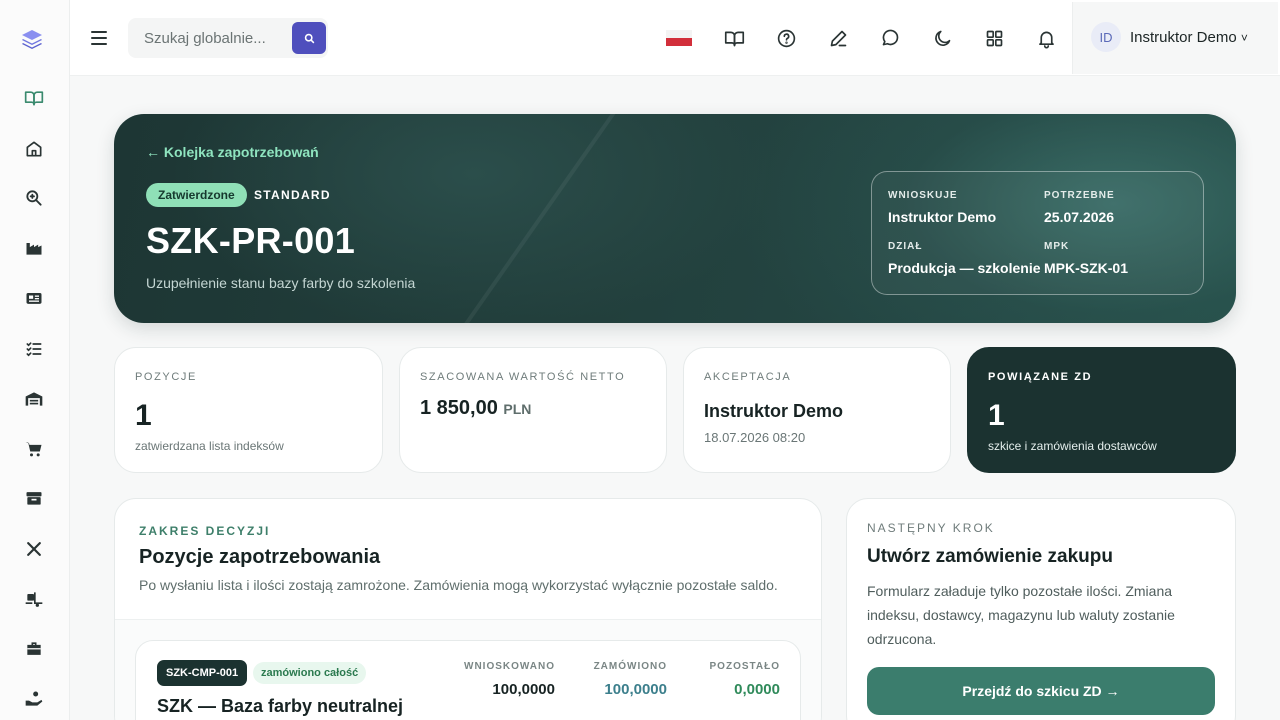 This screenshot has height=720, width=1280. What do you see at coordinates (34, 549) in the screenshot?
I see `tools-icon` at bounding box center [34, 549].